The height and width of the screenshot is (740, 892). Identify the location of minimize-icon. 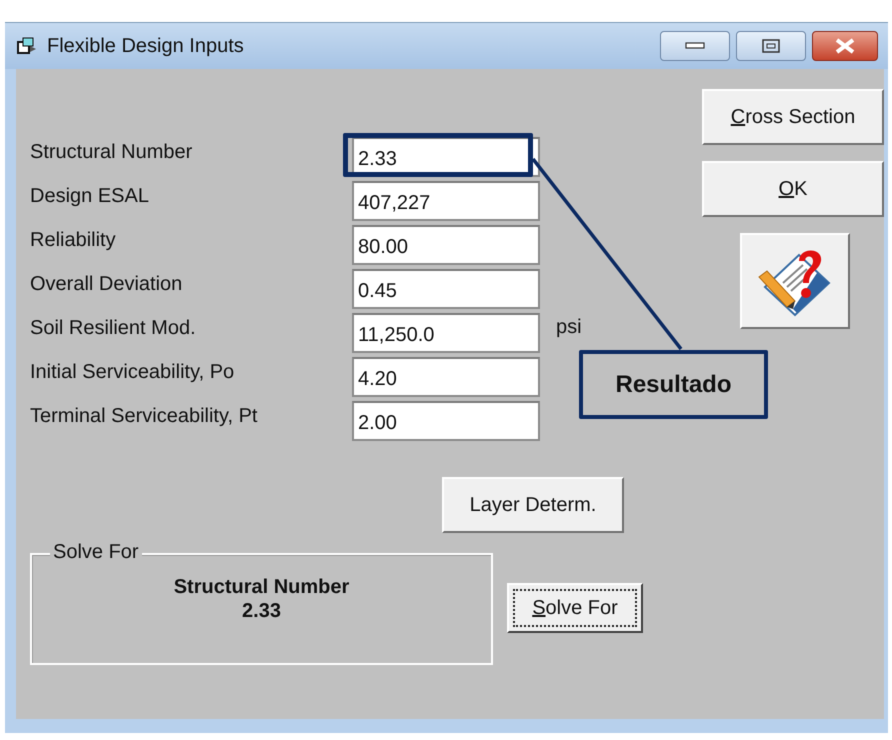
(695, 46).